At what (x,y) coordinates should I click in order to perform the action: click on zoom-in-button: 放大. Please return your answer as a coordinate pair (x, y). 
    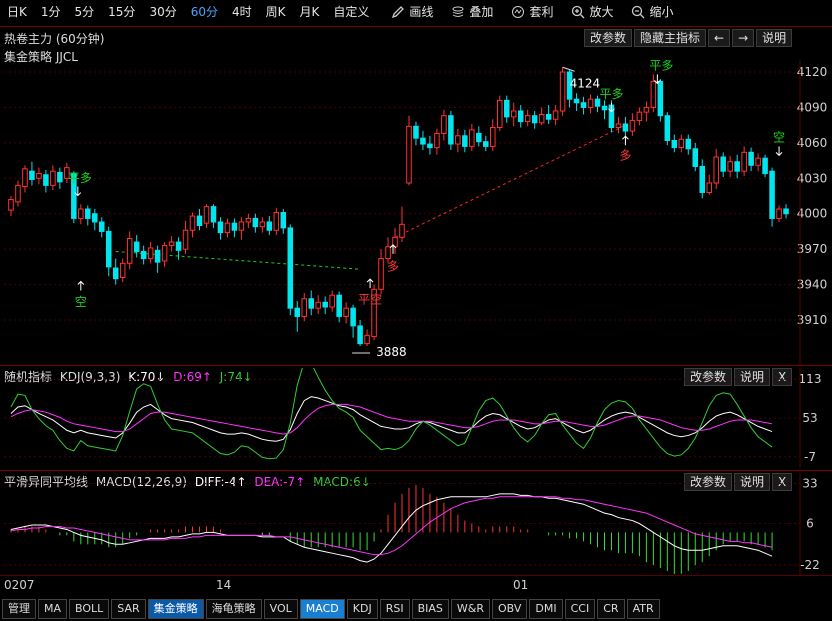
    Looking at the image, I should click on (592, 12).